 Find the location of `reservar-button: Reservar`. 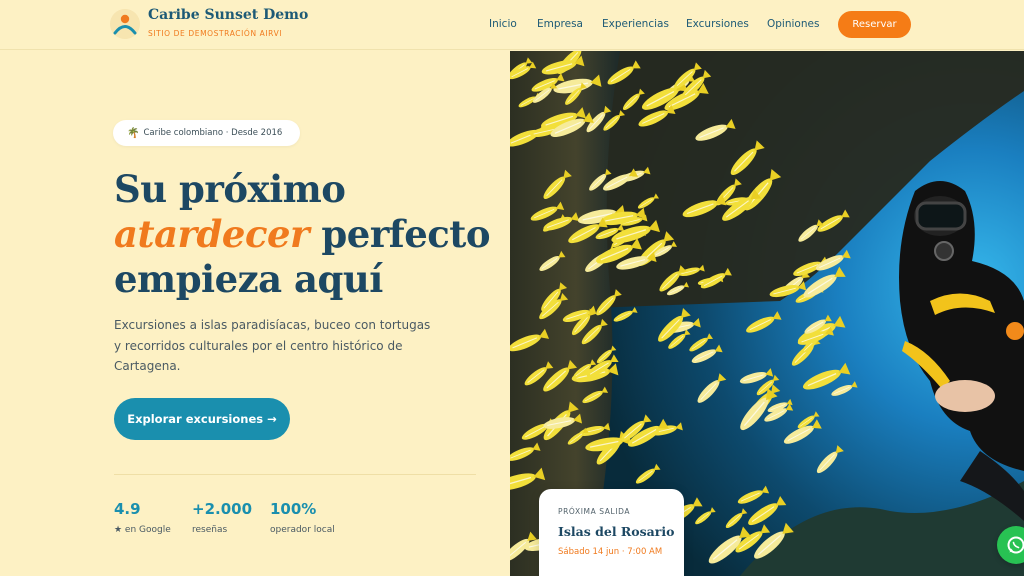

reservar-button: Reservar is located at coordinates (874, 24).